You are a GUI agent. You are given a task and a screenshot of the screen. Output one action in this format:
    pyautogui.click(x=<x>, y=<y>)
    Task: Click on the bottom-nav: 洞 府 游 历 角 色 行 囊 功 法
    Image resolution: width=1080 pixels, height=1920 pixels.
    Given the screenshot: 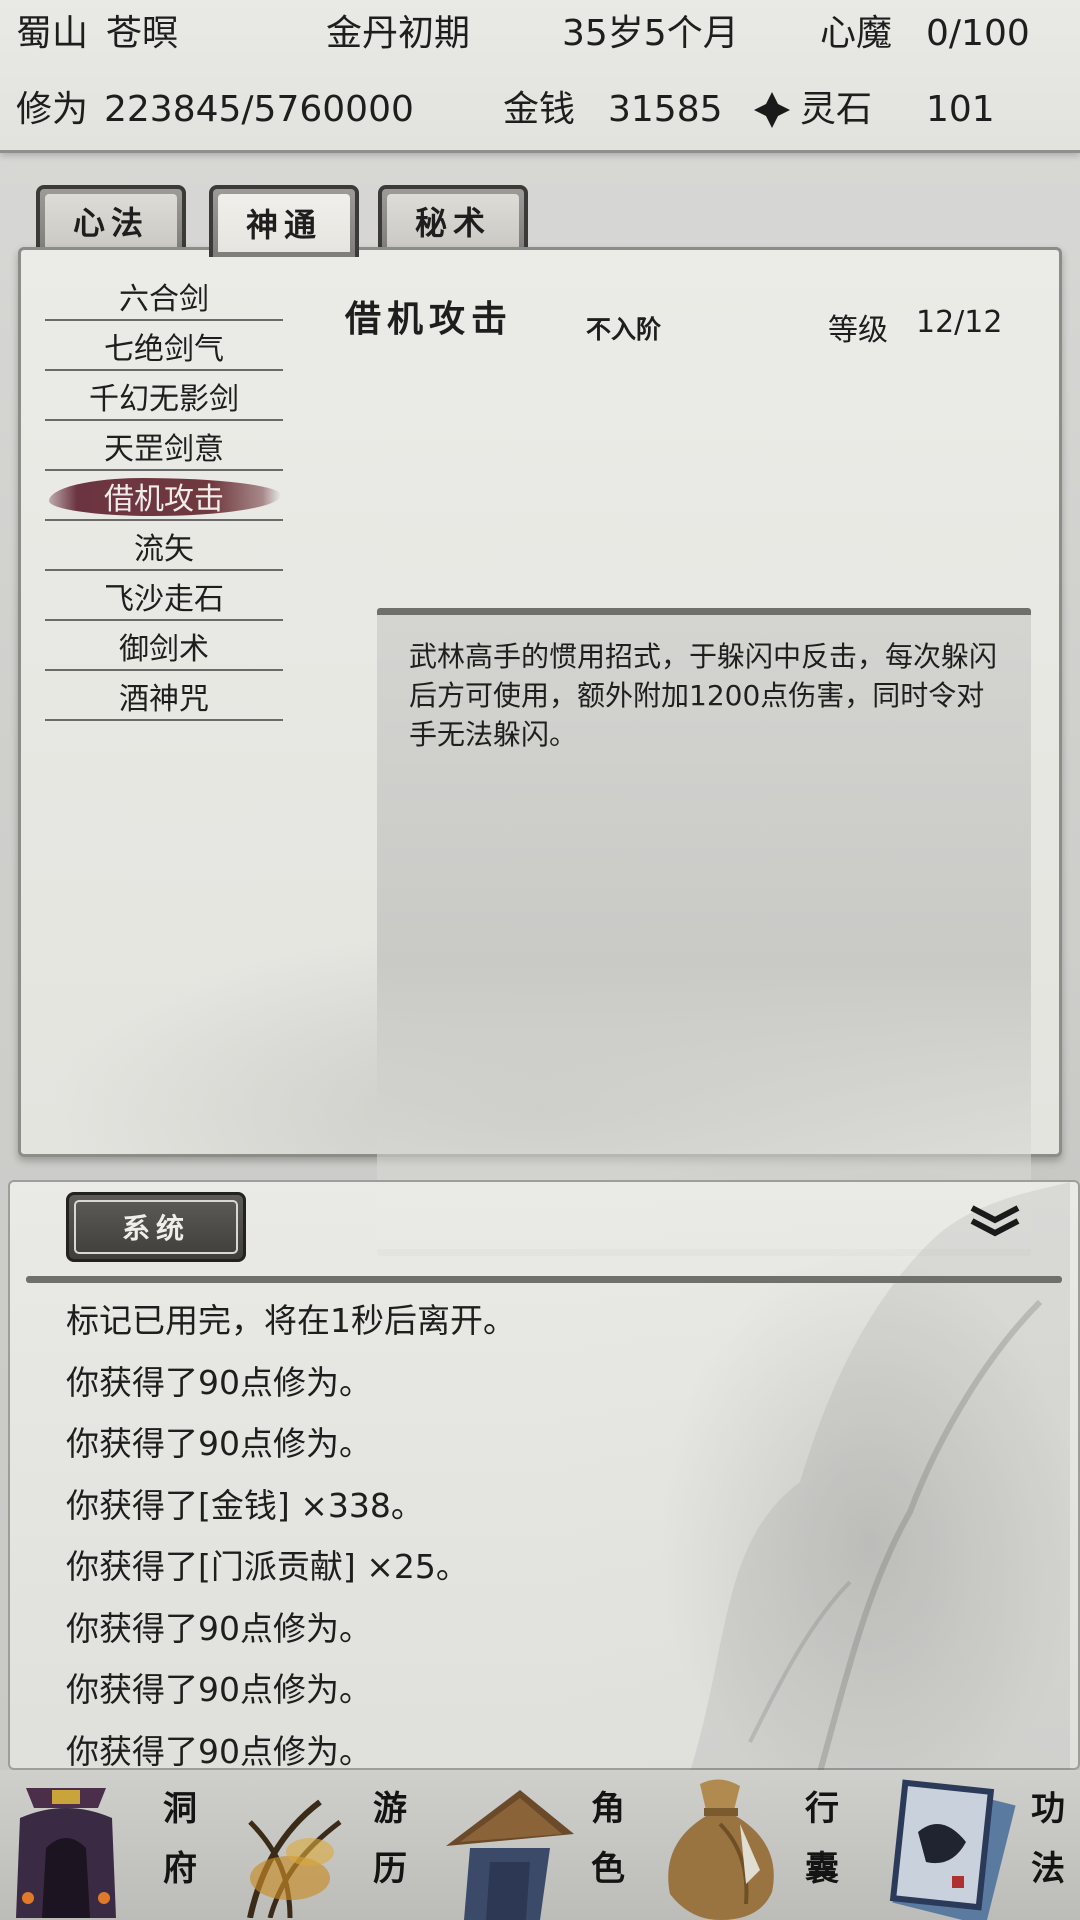 What is the action you would take?
    pyautogui.click(x=540, y=1845)
    